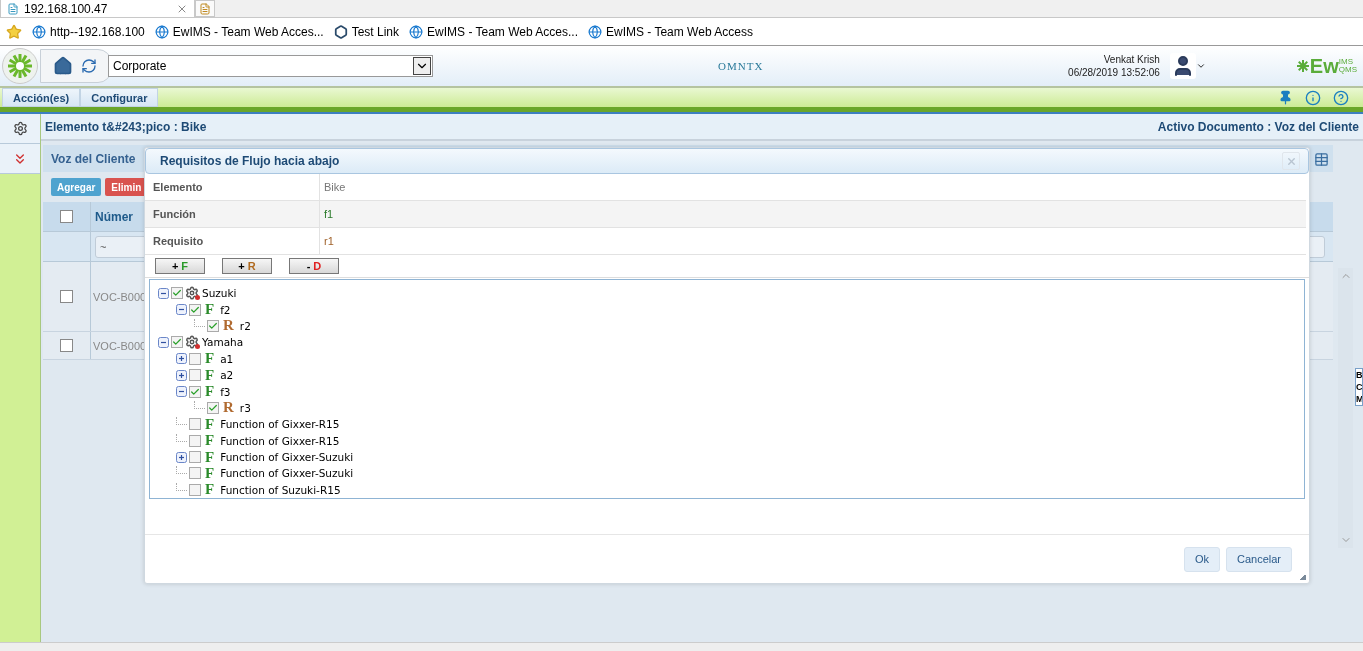 The width and height of the screenshot is (1363, 651). What do you see at coordinates (180, 266) in the screenshot?
I see `function-tool-button: + F` at bounding box center [180, 266].